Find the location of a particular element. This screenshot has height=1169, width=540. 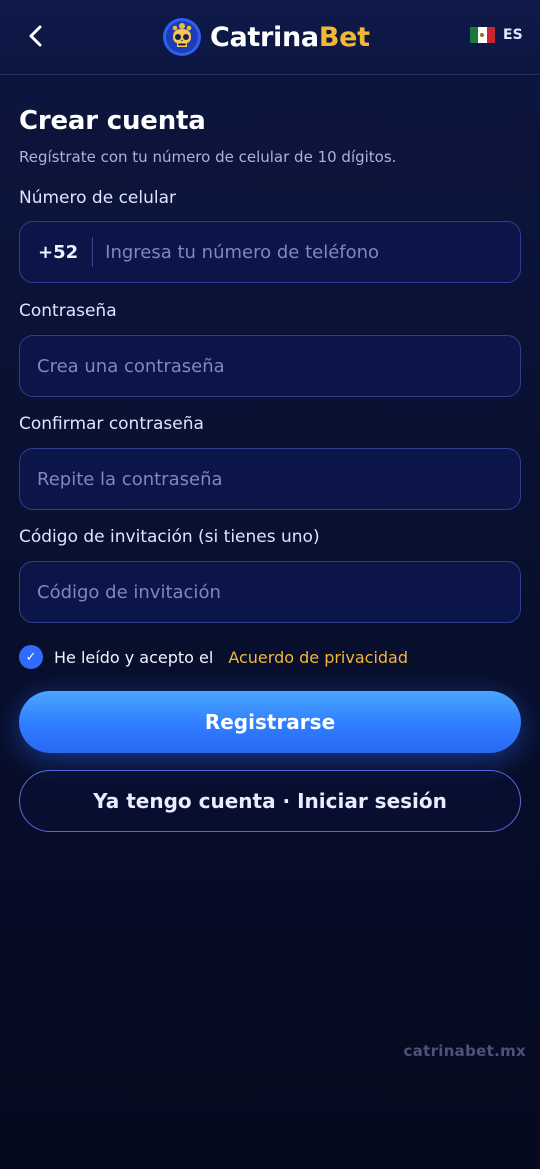

password-label: Contraseña is located at coordinates (68, 311).